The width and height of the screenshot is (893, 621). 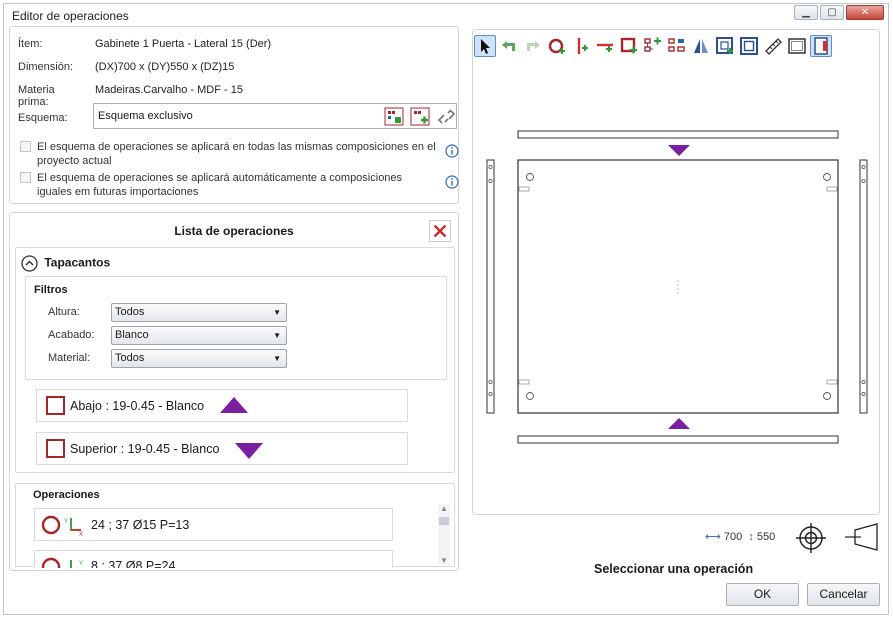 I want to click on main-panel-outline, so click(x=678, y=286).